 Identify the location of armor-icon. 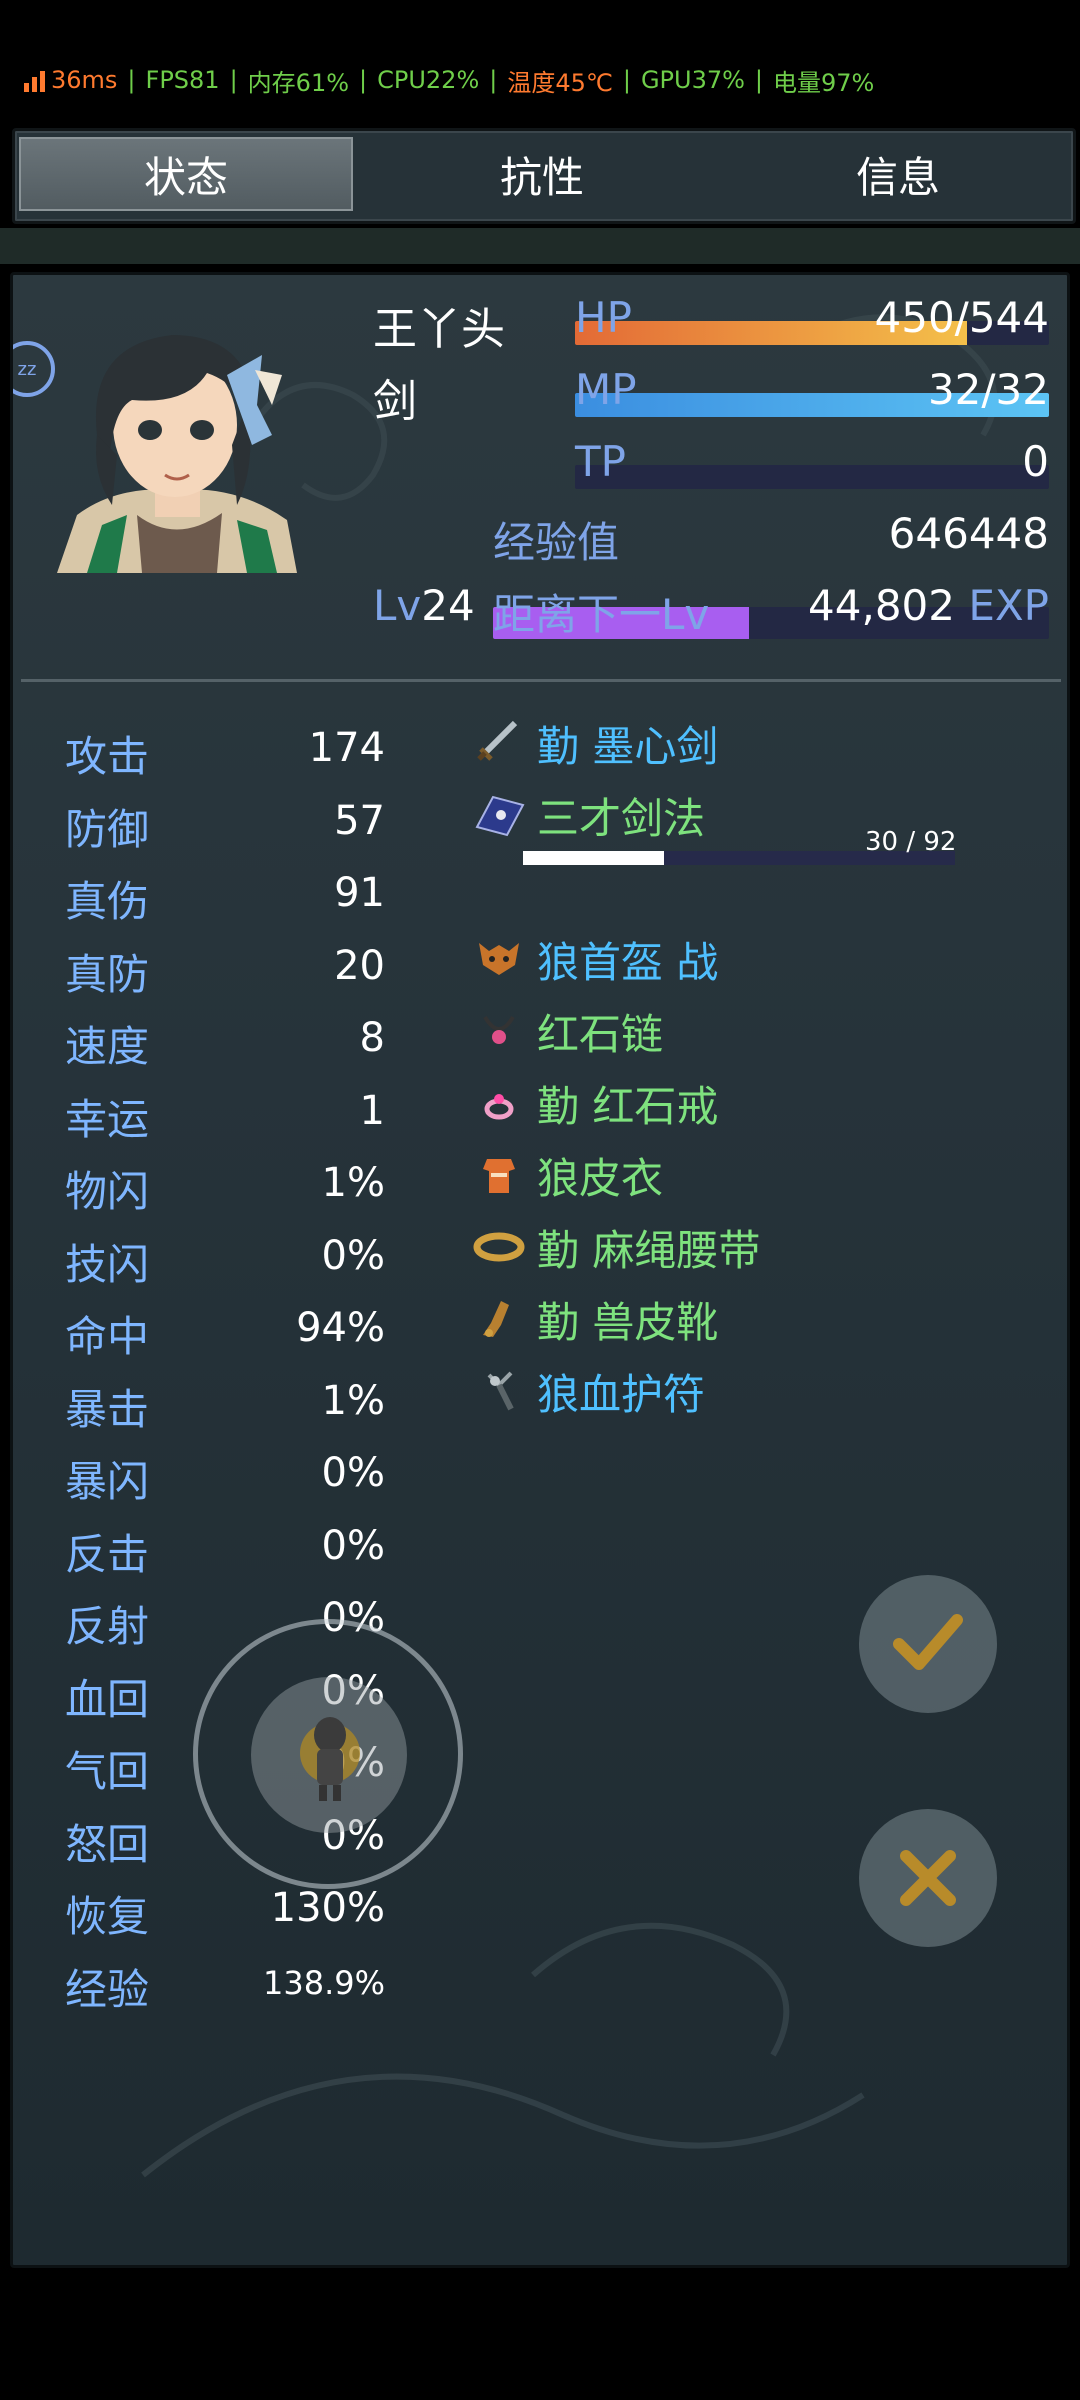
(499, 1175).